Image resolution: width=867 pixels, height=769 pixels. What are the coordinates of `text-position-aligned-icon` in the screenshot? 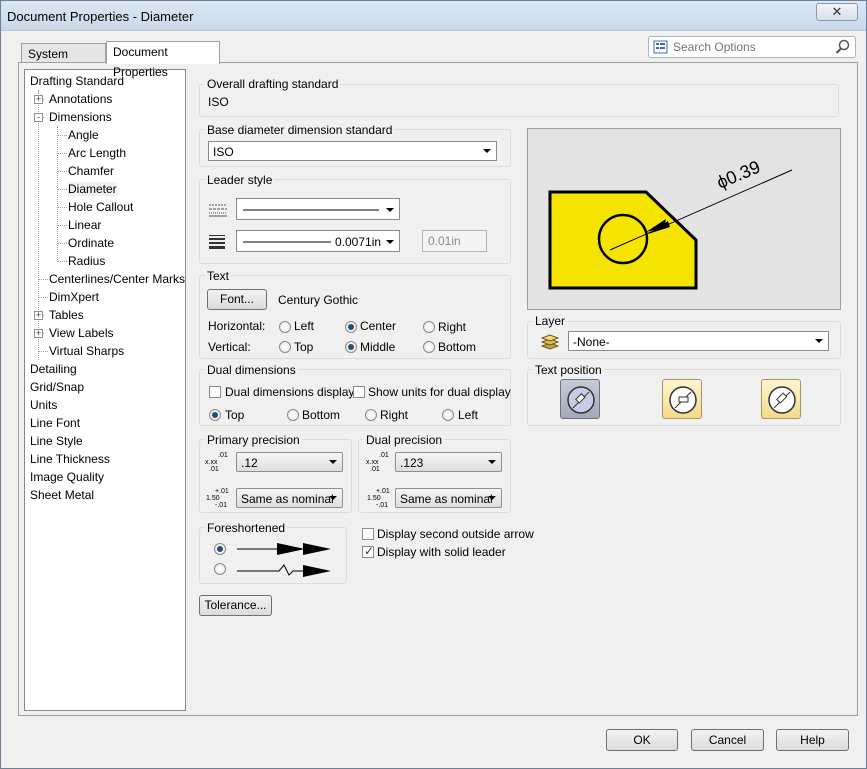 It's located at (581, 400).